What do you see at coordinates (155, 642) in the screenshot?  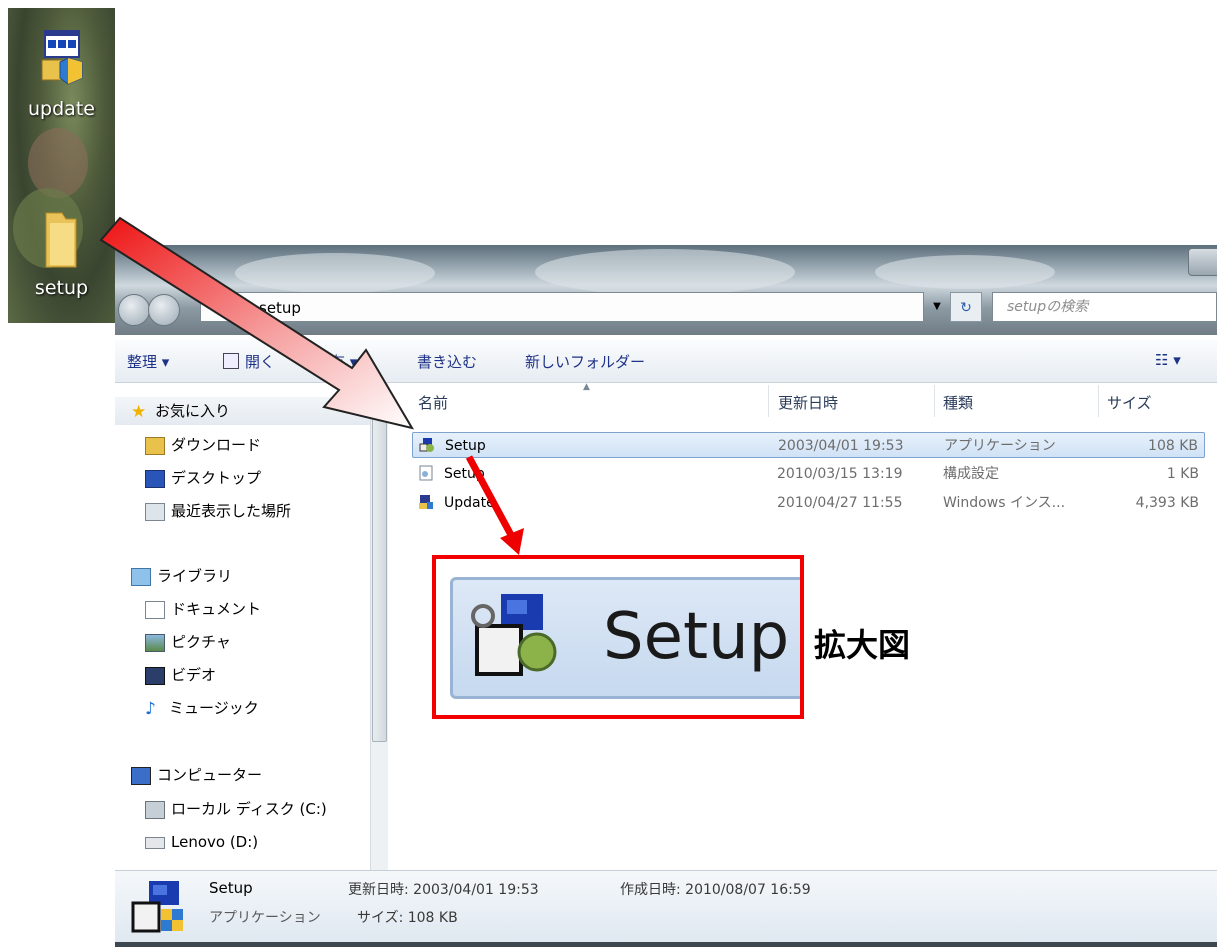 I see `pictures-icon` at bounding box center [155, 642].